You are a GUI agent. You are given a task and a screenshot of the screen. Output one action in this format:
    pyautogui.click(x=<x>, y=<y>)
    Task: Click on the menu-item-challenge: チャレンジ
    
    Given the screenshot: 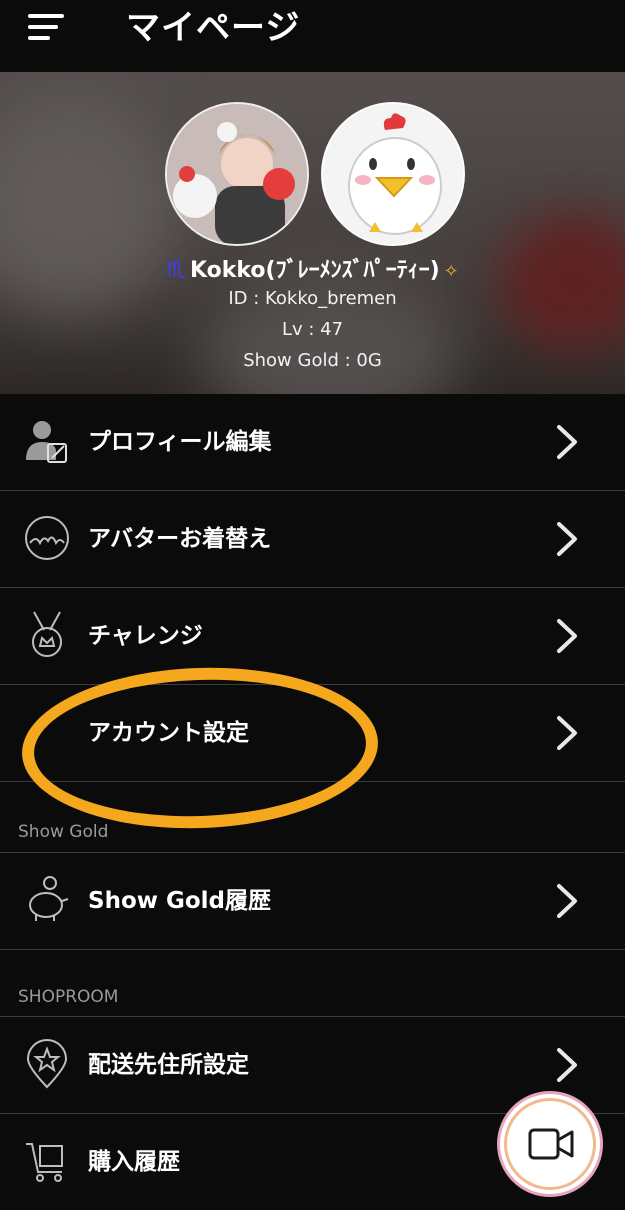 What is the action you would take?
    pyautogui.click(x=312, y=636)
    